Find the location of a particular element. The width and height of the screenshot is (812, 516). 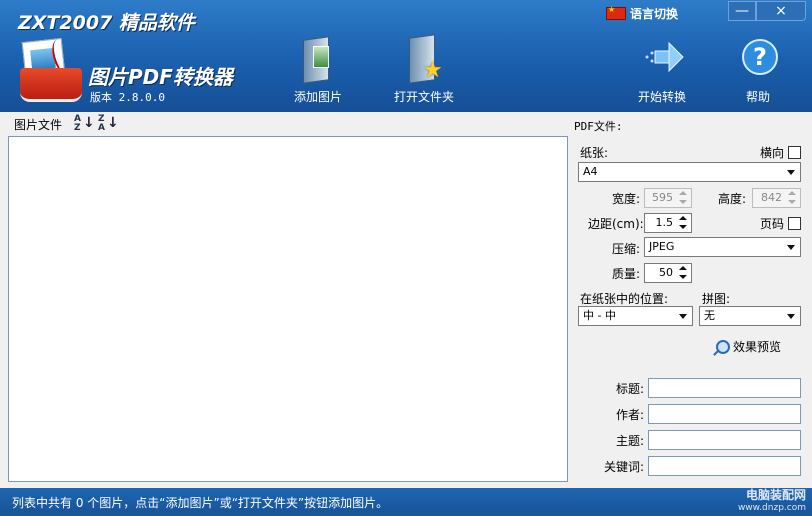

brand-text: ZXT2007 精品软件 is located at coordinates (106, 23).